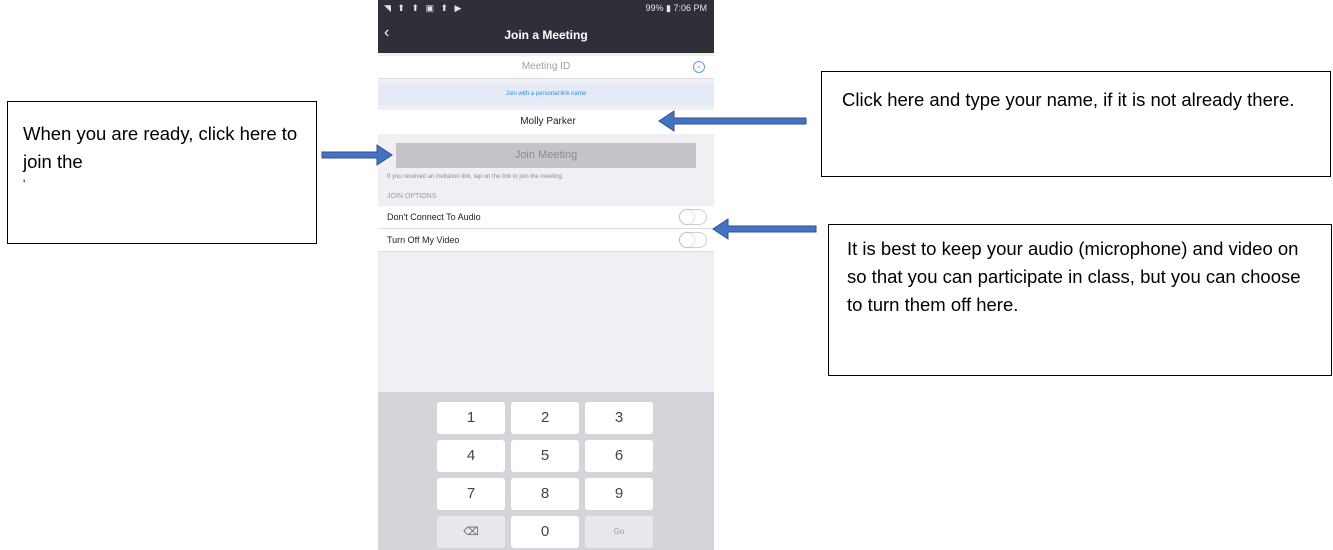  What do you see at coordinates (357, 155) in the screenshot?
I see `arrow-to-join-button` at bounding box center [357, 155].